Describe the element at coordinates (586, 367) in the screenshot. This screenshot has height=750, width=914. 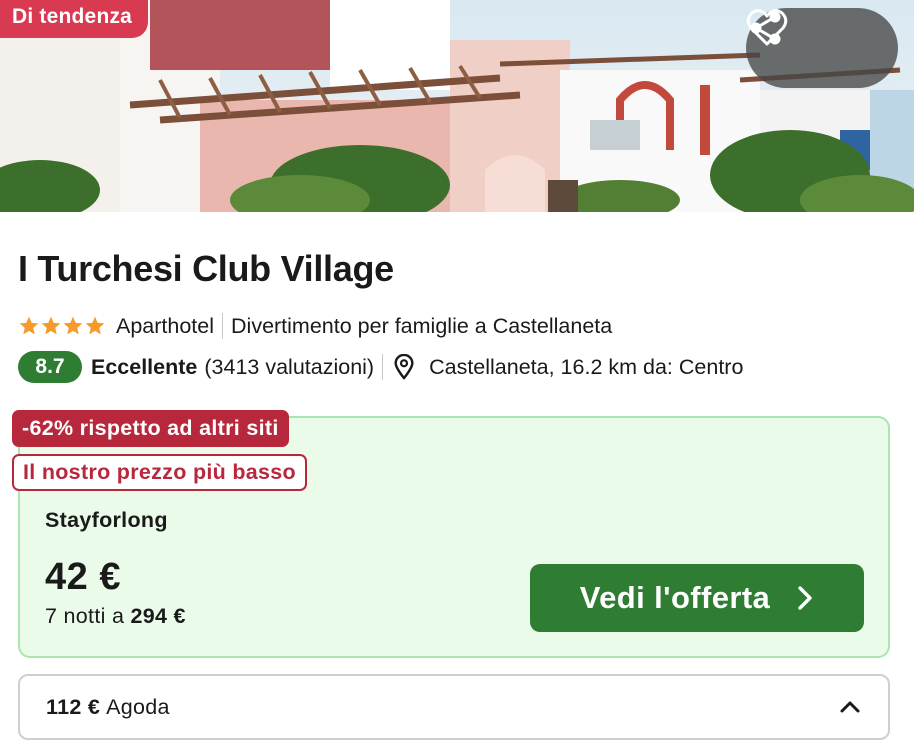
I see `hotel-location: Castellaneta, 16.2 km da: Centro` at that location.